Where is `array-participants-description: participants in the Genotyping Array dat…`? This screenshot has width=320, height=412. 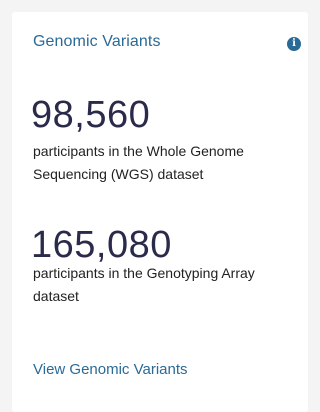
array-participants-description: participants in the Genotyping Array dat… is located at coordinates (144, 284).